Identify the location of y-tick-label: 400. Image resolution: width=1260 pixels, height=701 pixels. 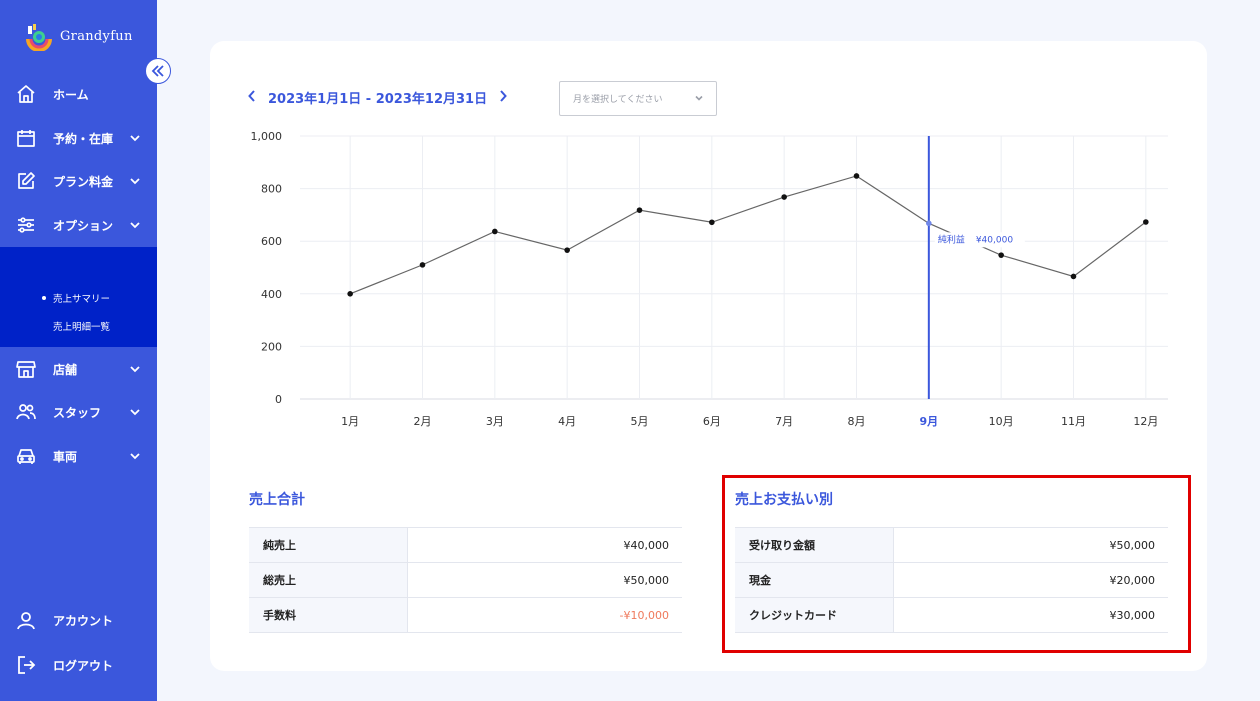
(271, 294).